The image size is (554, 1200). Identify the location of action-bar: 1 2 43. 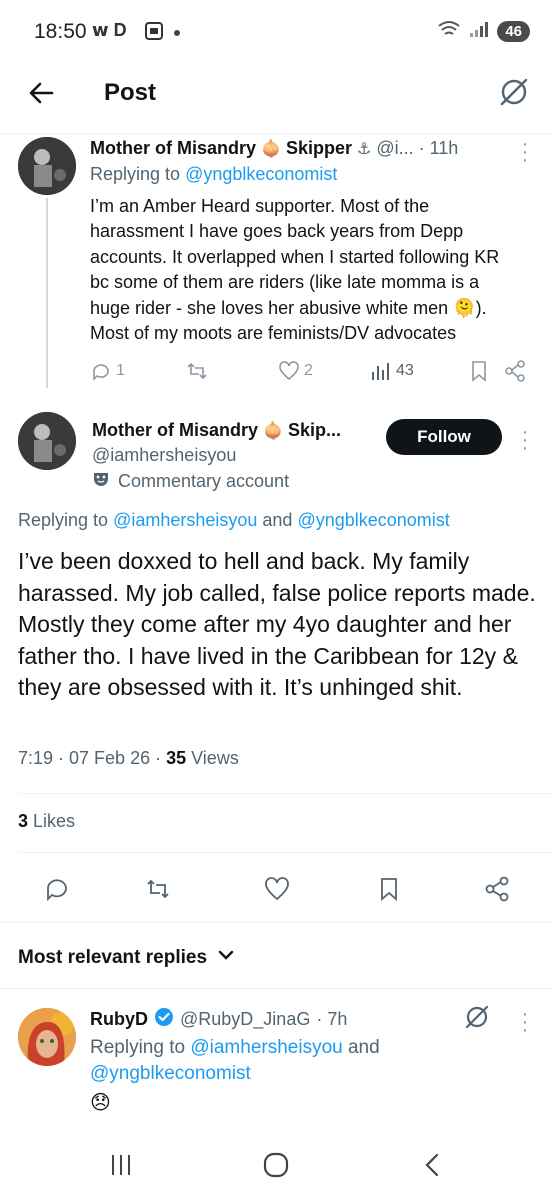
(310, 373).